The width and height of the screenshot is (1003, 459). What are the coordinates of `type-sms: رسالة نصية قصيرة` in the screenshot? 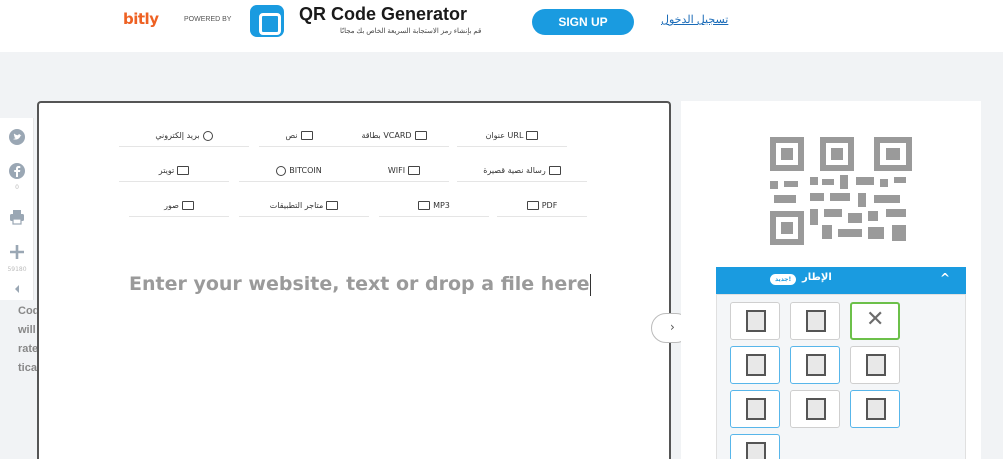 It's located at (522, 171).